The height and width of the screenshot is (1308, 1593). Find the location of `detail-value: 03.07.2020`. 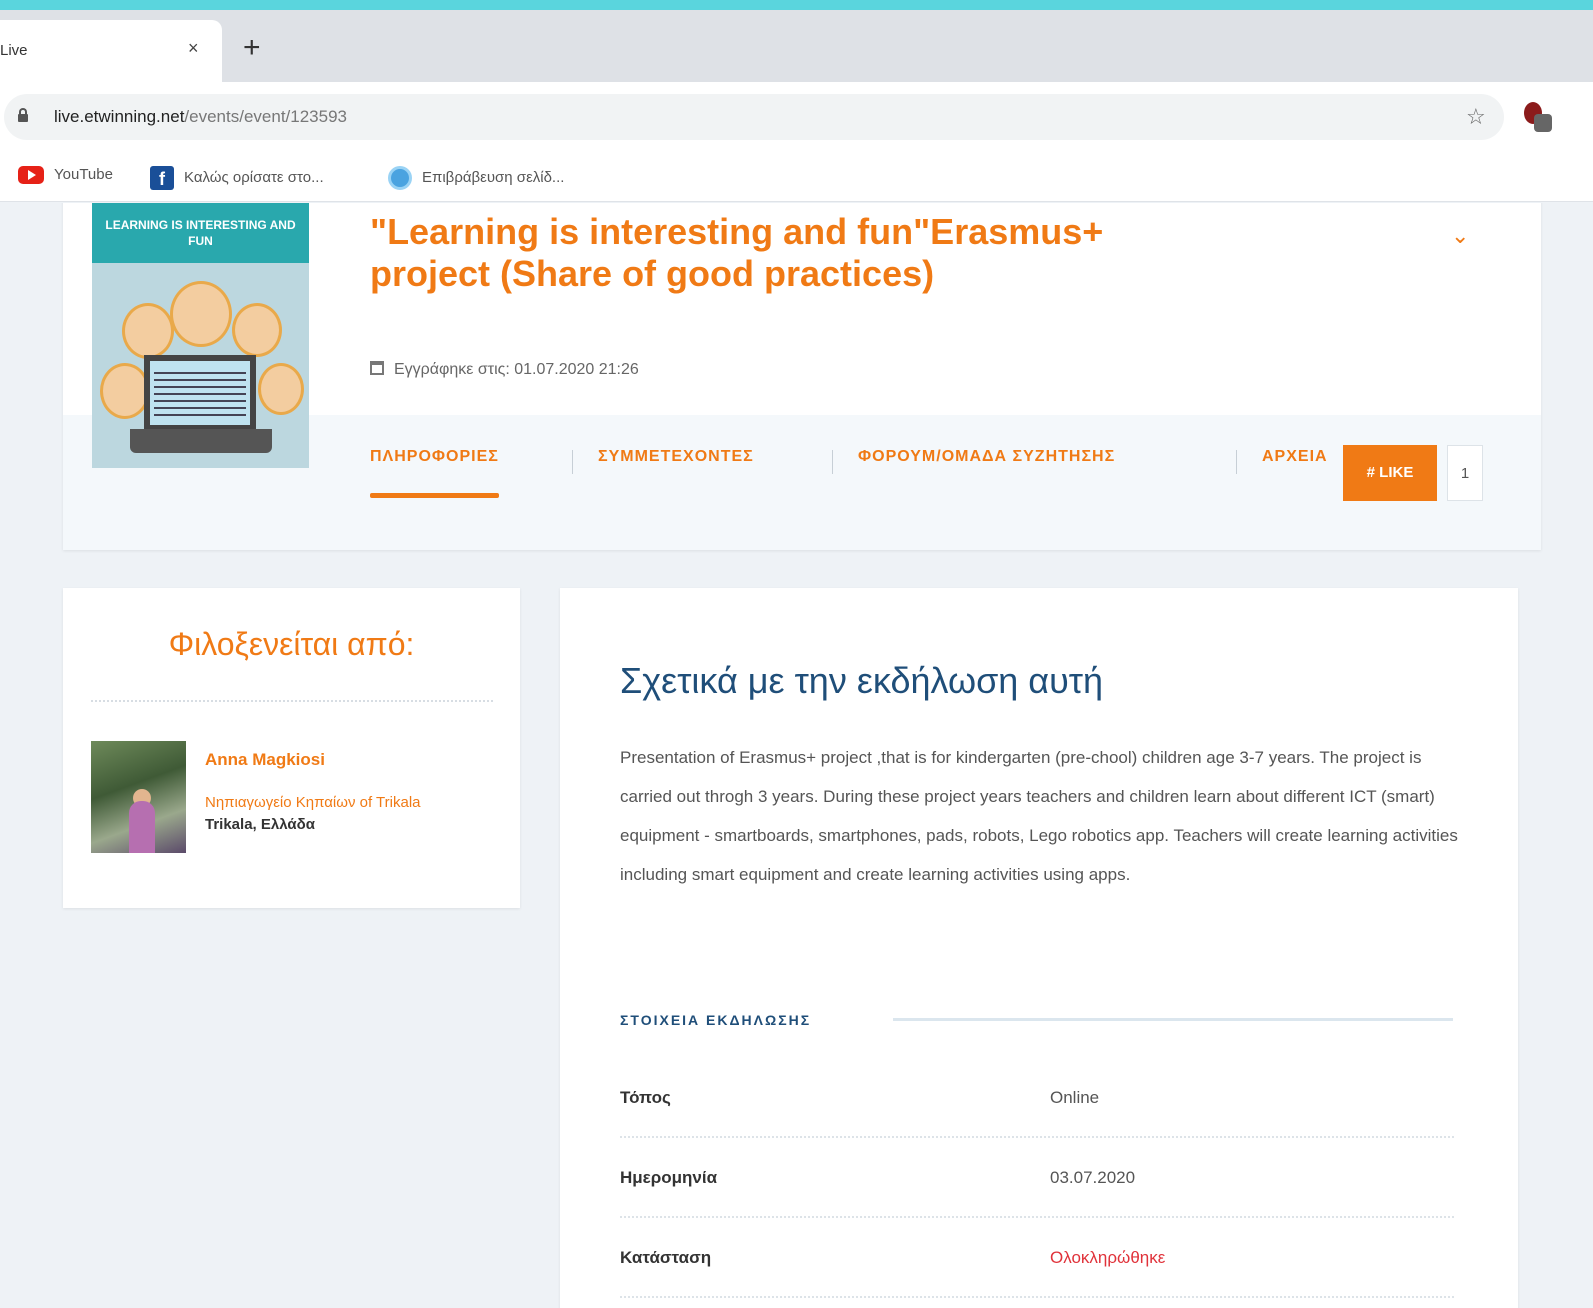

detail-value: 03.07.2020 is located at coordinates (1093, 1177).